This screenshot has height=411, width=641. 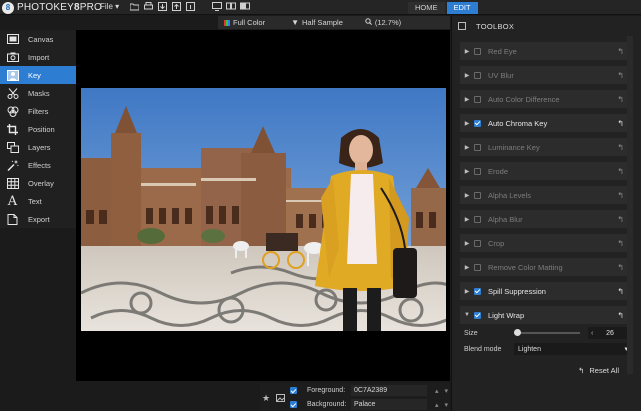 I want to click on color-mode-label: Full Color, so click(x=249, y=22).